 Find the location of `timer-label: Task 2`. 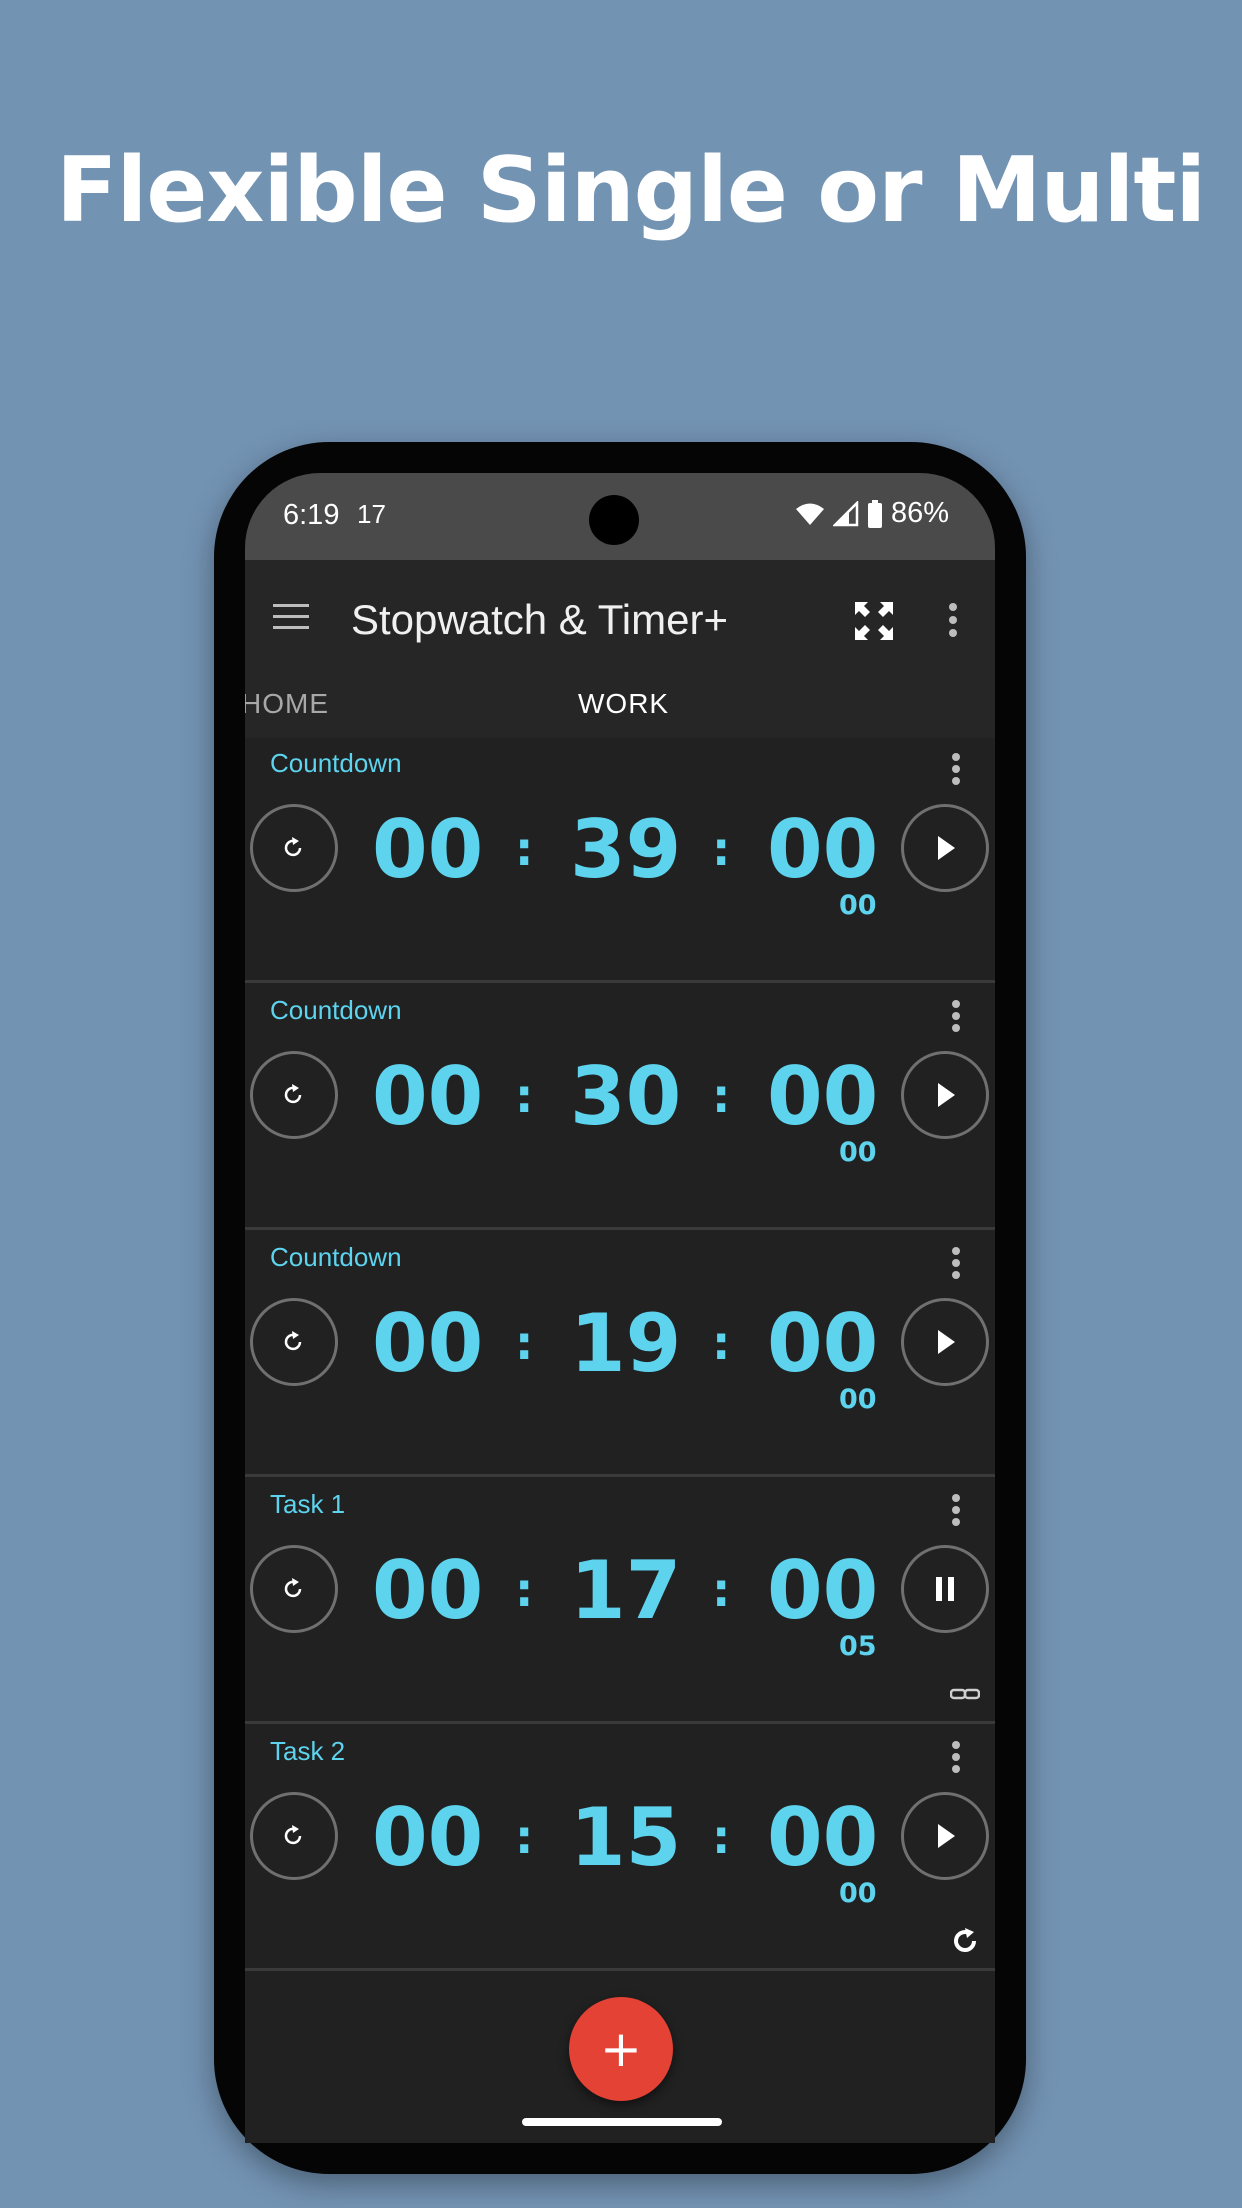

timer-label: Task 2 is located at coordinates (307, 1751).